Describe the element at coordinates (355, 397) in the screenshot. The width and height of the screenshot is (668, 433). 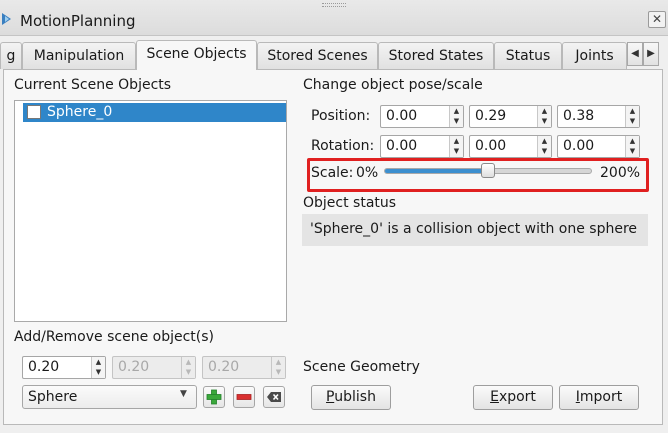
I see `button-label: ublish` at that location.